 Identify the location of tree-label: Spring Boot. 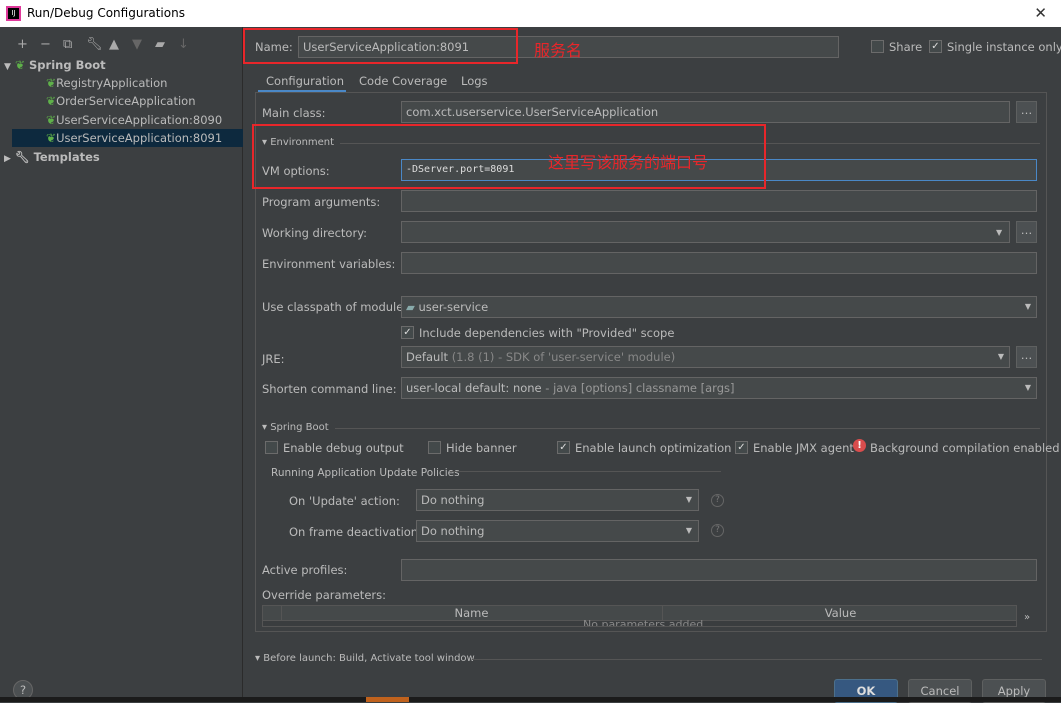
(67, 65).